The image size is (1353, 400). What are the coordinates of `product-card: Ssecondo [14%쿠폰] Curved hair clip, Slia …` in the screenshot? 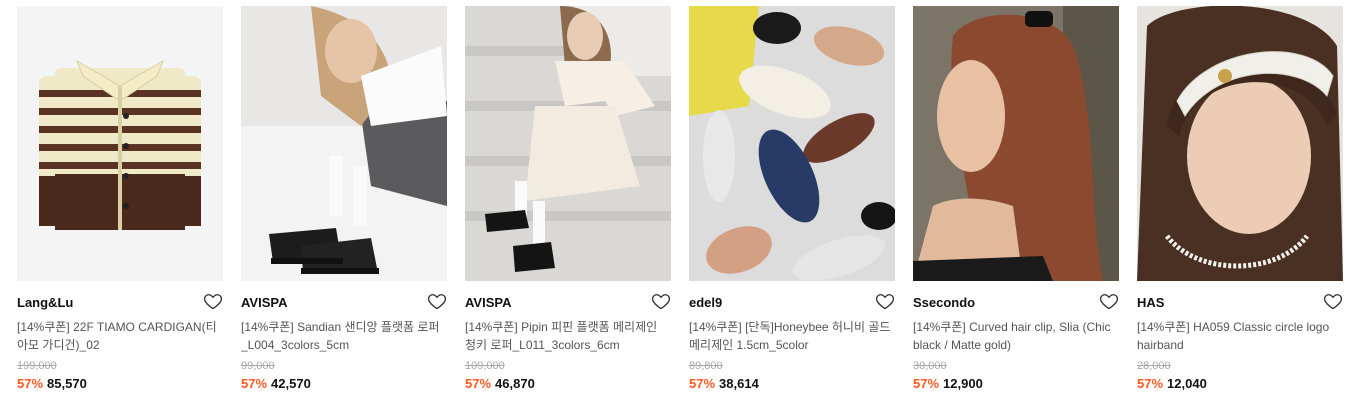 It's located at (1016, 199).